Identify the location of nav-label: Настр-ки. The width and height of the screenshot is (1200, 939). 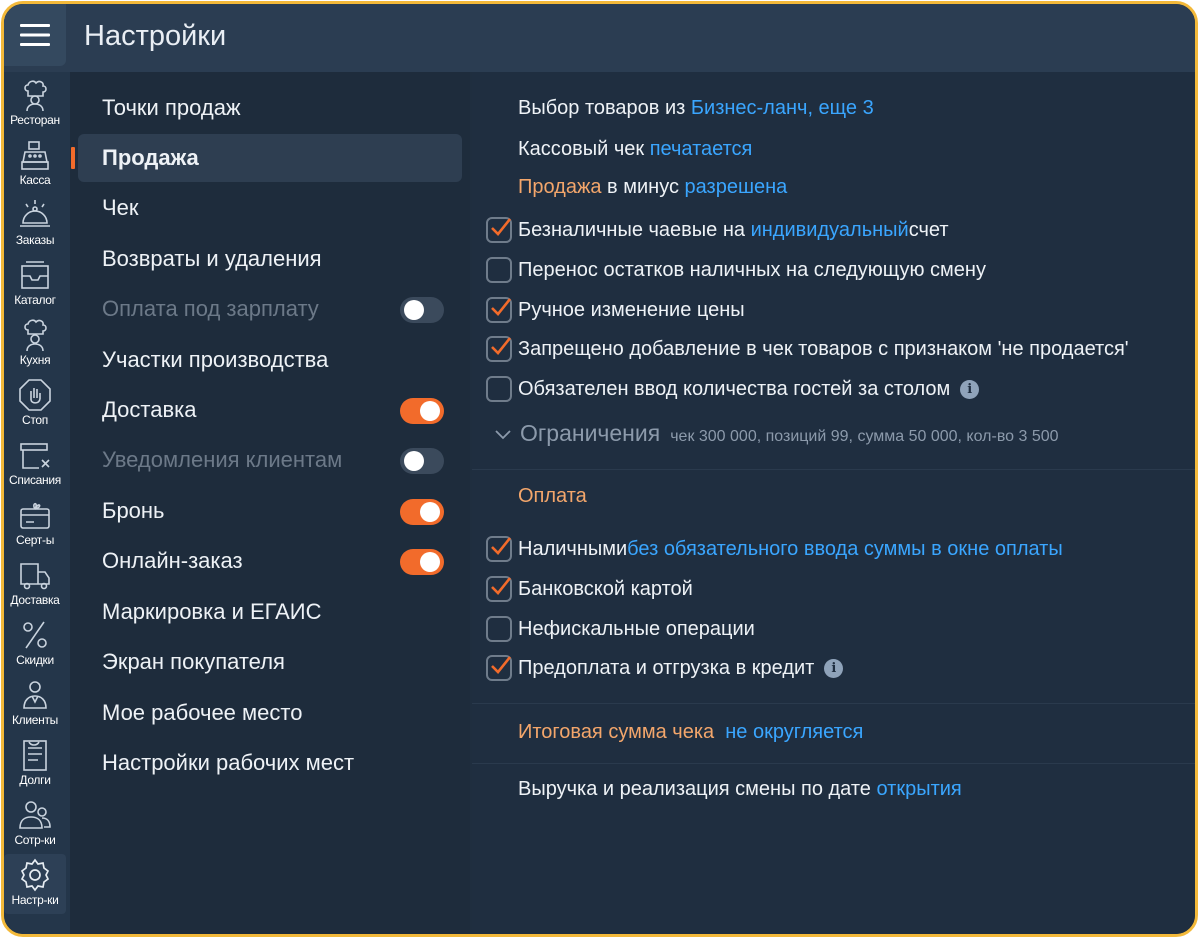
(35, 900).